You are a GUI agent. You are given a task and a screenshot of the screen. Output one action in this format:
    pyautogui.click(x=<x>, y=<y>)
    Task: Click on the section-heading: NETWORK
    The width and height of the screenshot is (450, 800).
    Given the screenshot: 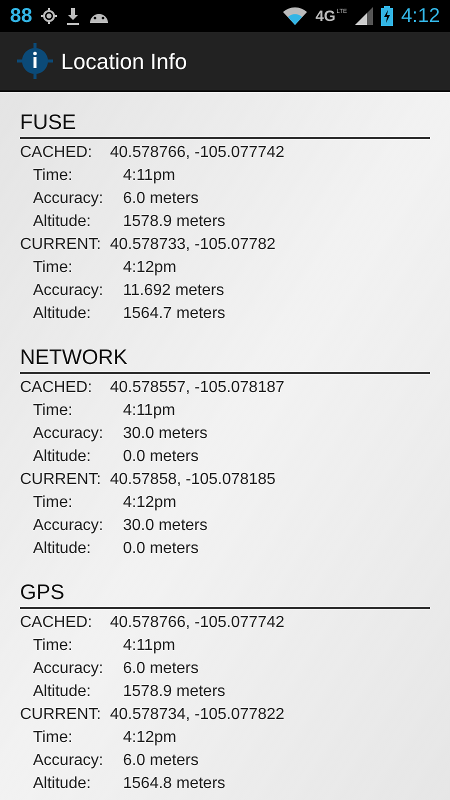 What is the action you would take?
    pyautogui.click(x=225, y=359)
    